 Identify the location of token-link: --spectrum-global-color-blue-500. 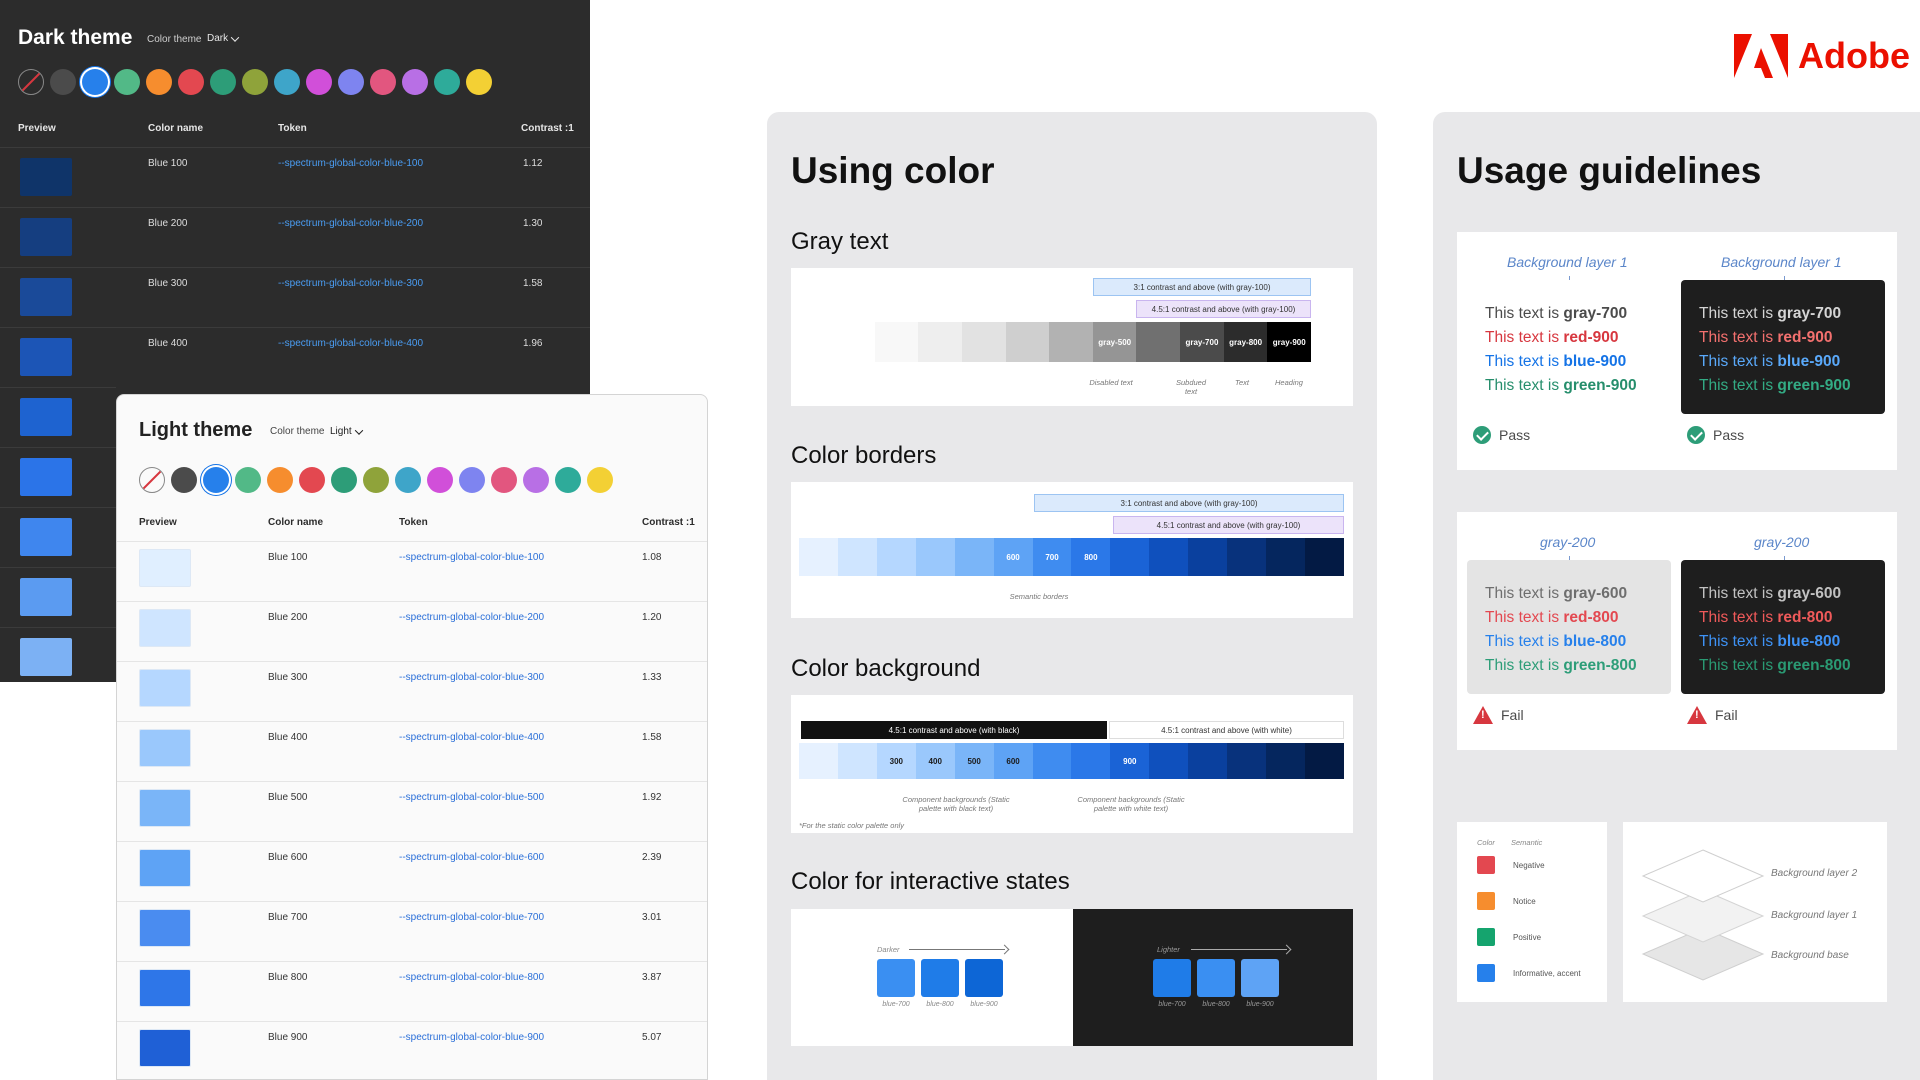
(471, 797).